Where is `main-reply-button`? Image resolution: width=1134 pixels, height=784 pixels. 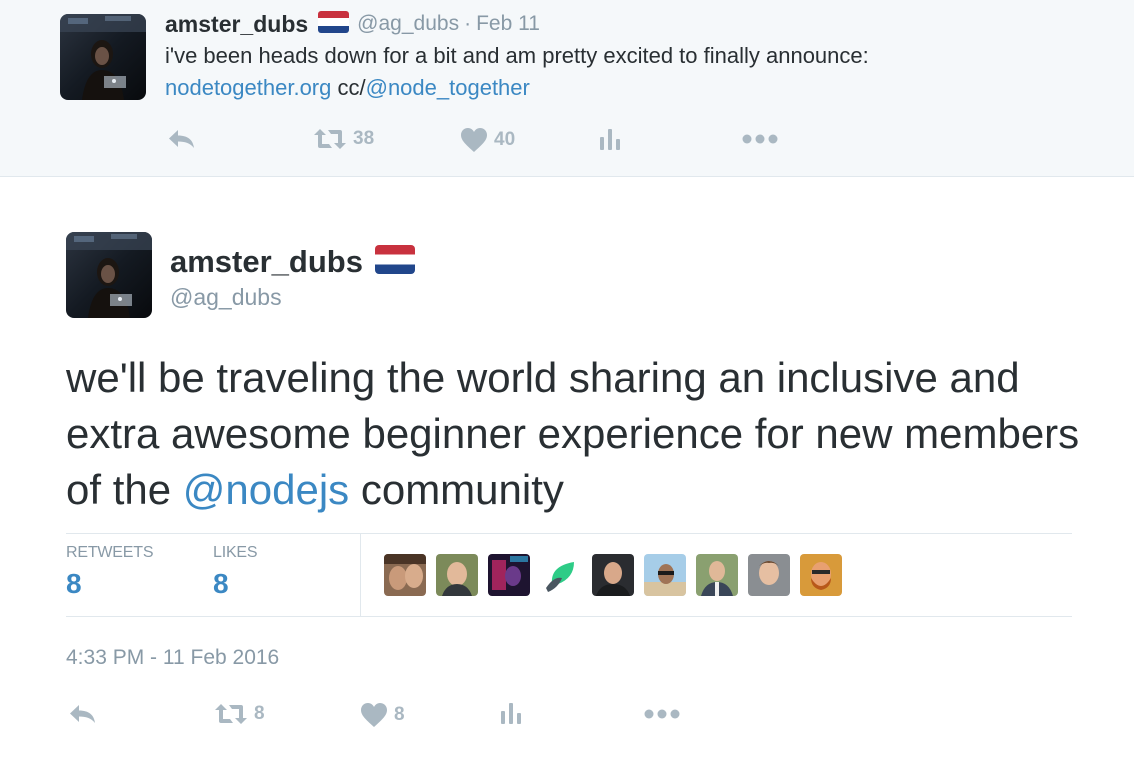 main-reply-button is located at coordinates (83, 714).